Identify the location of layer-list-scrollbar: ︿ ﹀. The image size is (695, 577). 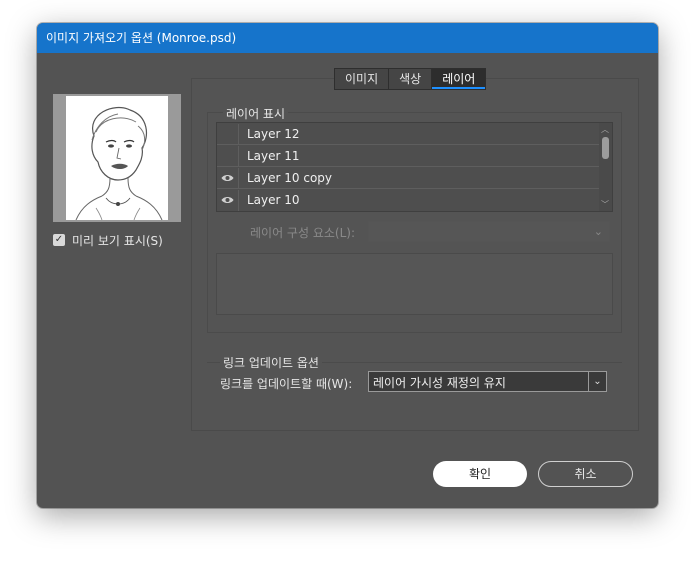
(605, 167).